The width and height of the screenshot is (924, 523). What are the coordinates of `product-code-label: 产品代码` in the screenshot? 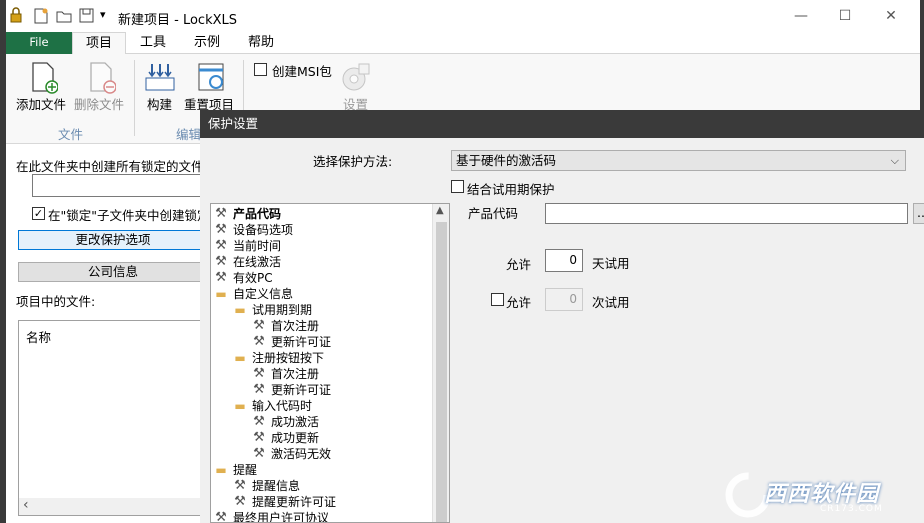 It's located at (493, 213).